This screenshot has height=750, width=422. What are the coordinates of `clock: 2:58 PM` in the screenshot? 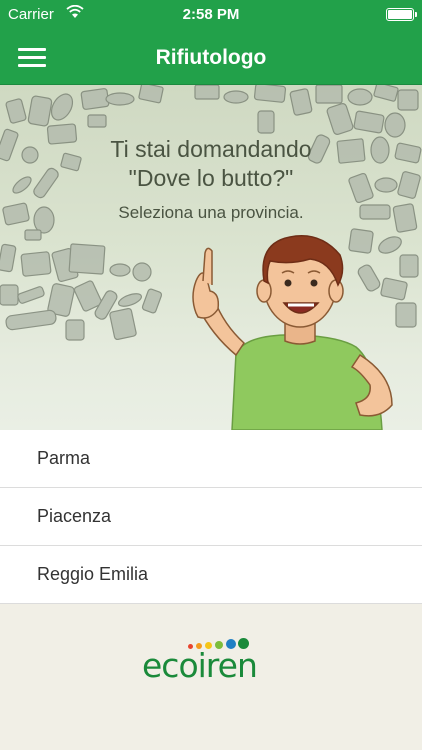 It's located at (211, 14).